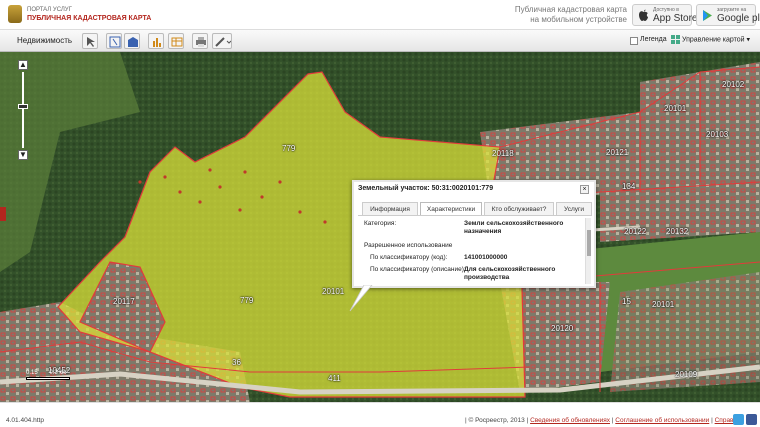 This screenshot has height=427, width=760. I want to click on buildings-tool-button, so click(132, 41).